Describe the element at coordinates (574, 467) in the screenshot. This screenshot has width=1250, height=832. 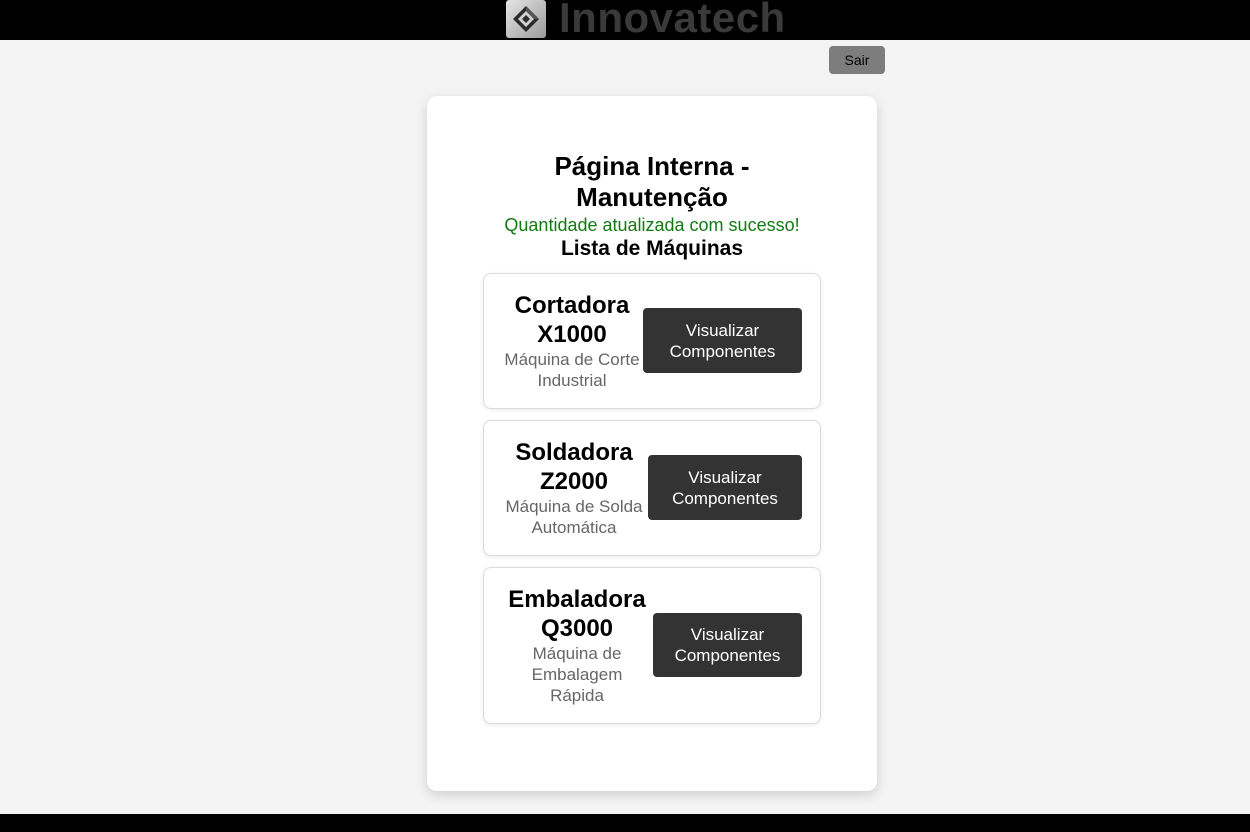
I see `machine-name: Soldadora Z2000` at that location.